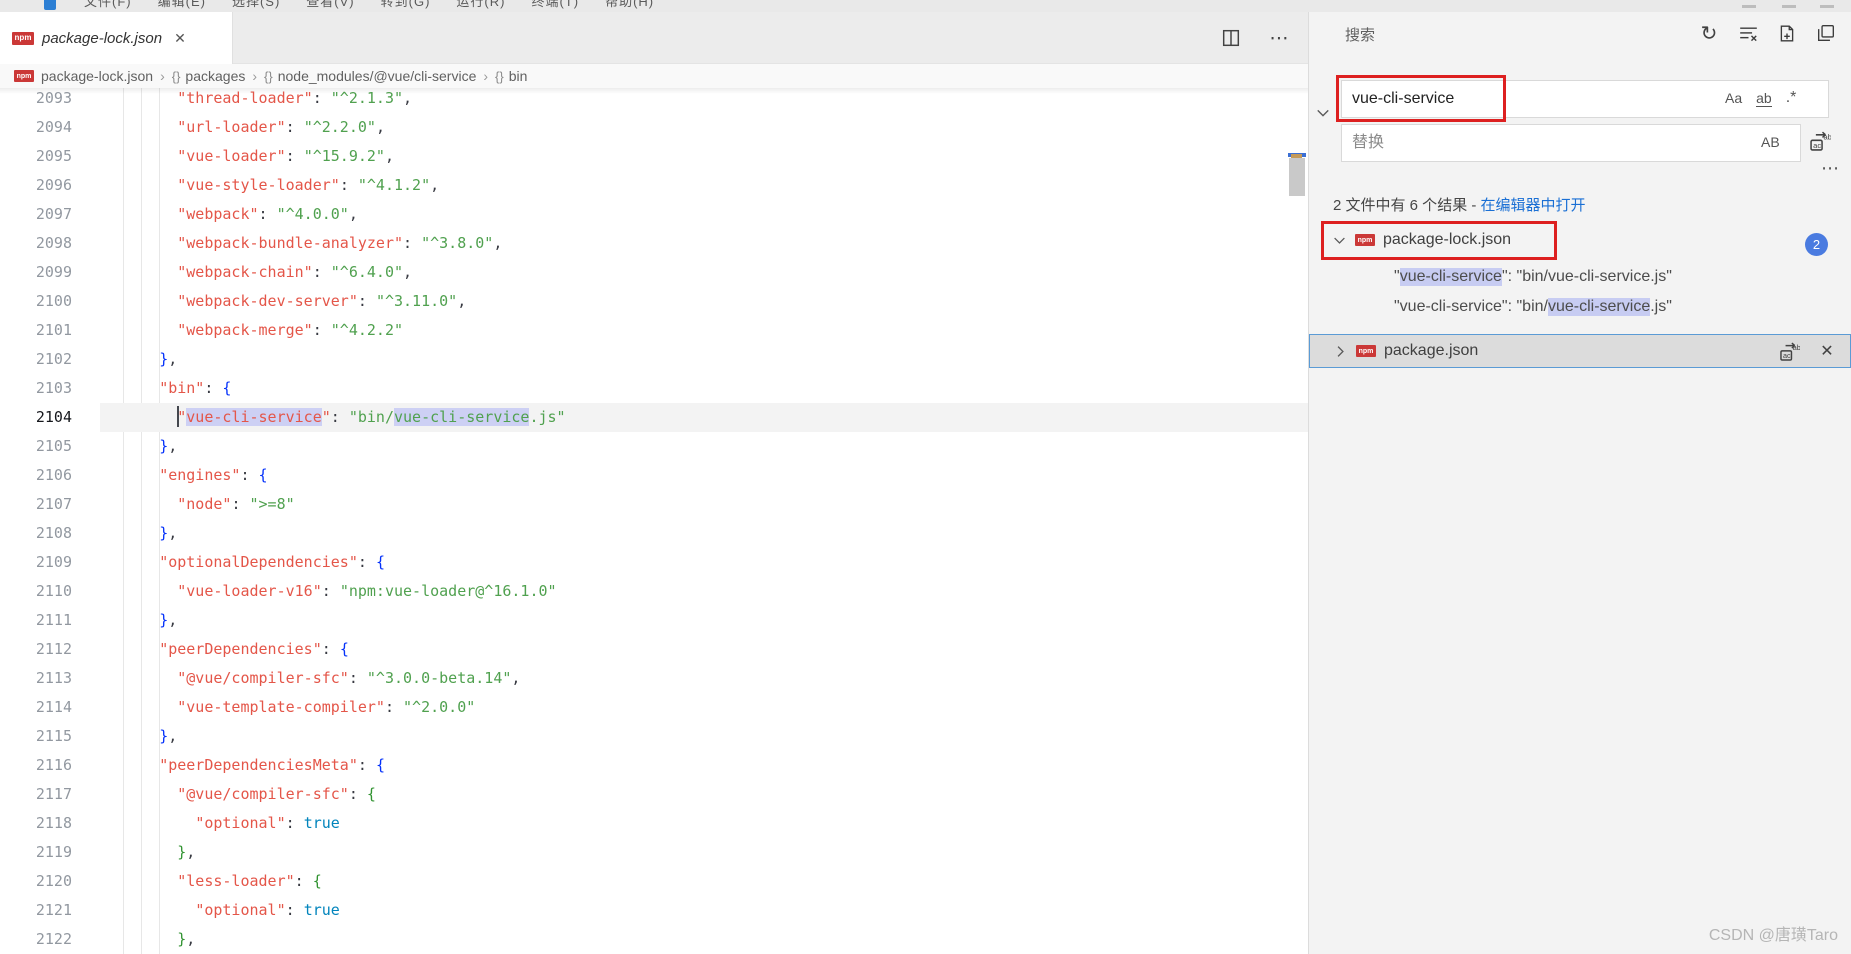 The width and height of the screenshot is (1851, 954). I want to click on code-text: "vue-template-compiler": "^2.0.0", so click(273, 707).